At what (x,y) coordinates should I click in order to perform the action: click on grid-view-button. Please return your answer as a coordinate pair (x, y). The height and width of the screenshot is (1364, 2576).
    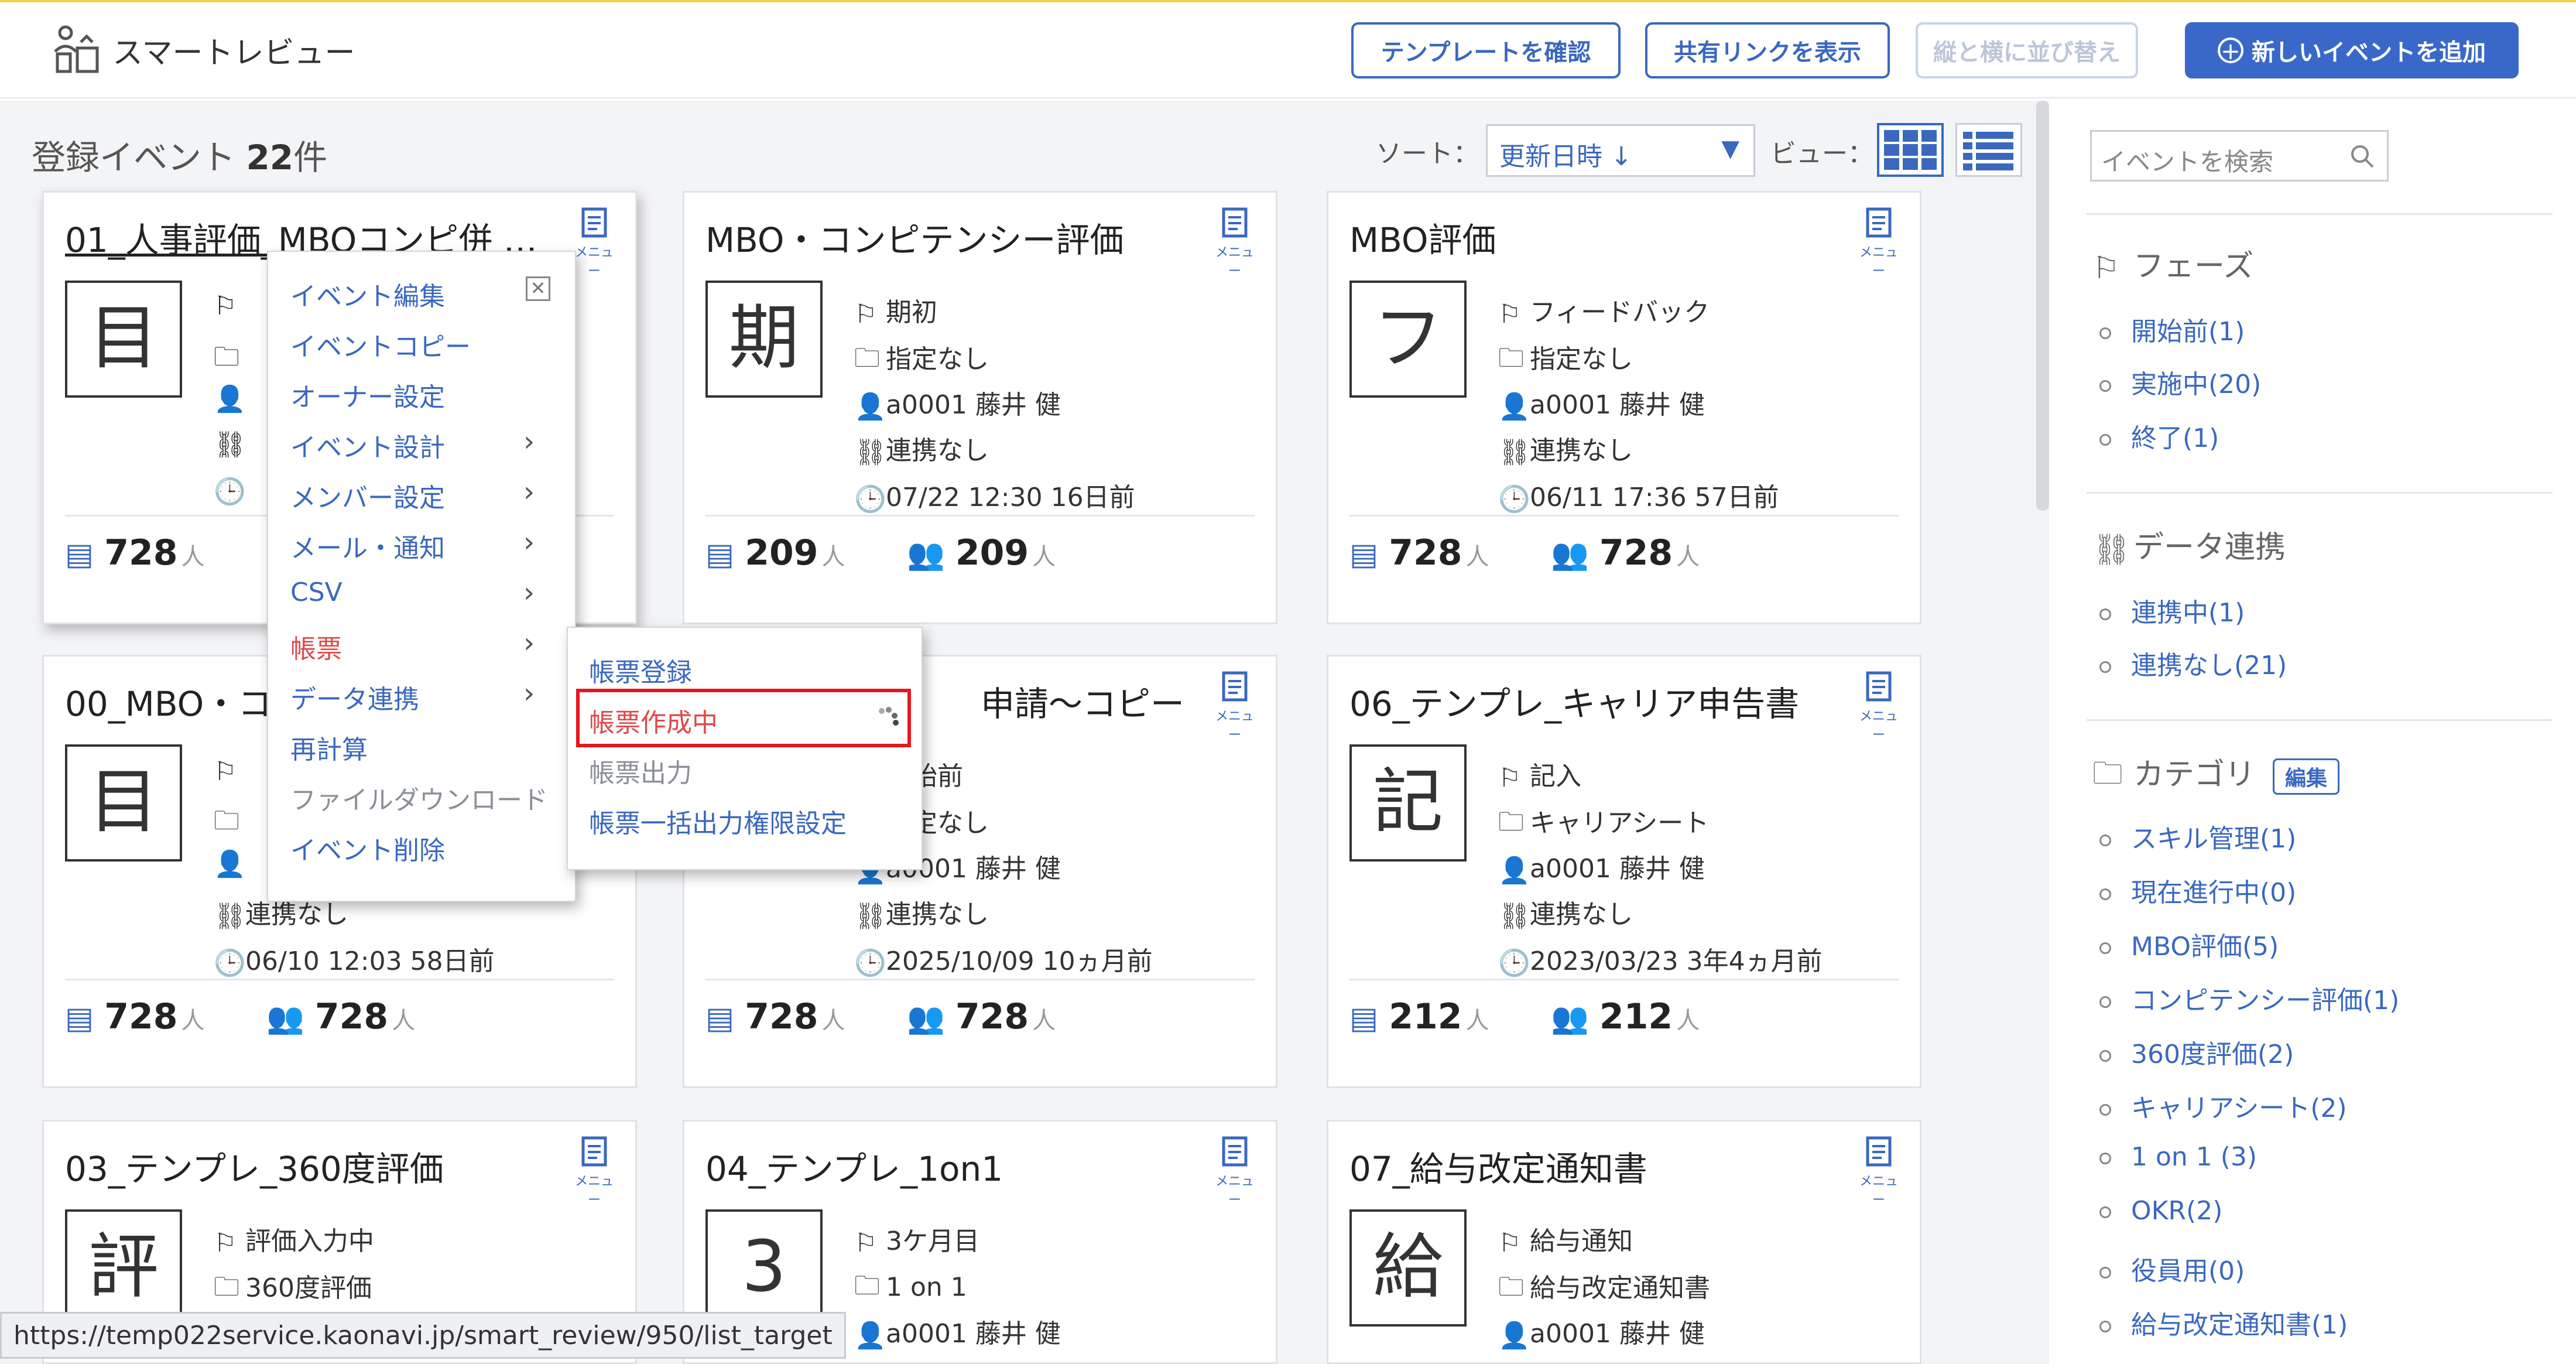
    Looking at the image, I should click on (1910, 150).